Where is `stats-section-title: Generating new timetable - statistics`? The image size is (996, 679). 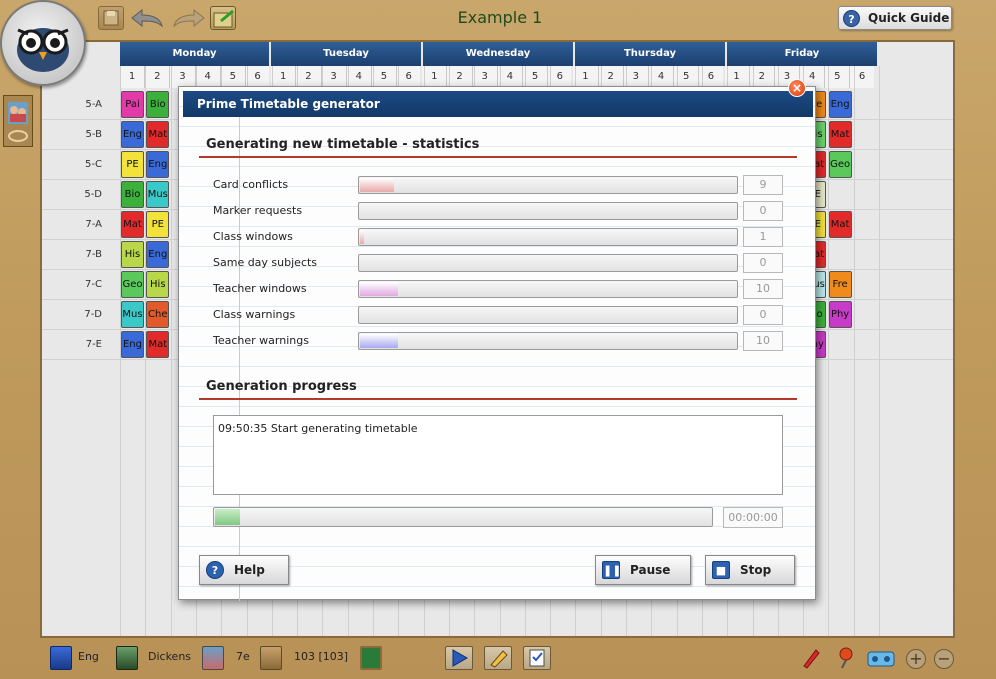
stats-section-title: Generating new timetable - statistics is located at coordinates (343, 144).